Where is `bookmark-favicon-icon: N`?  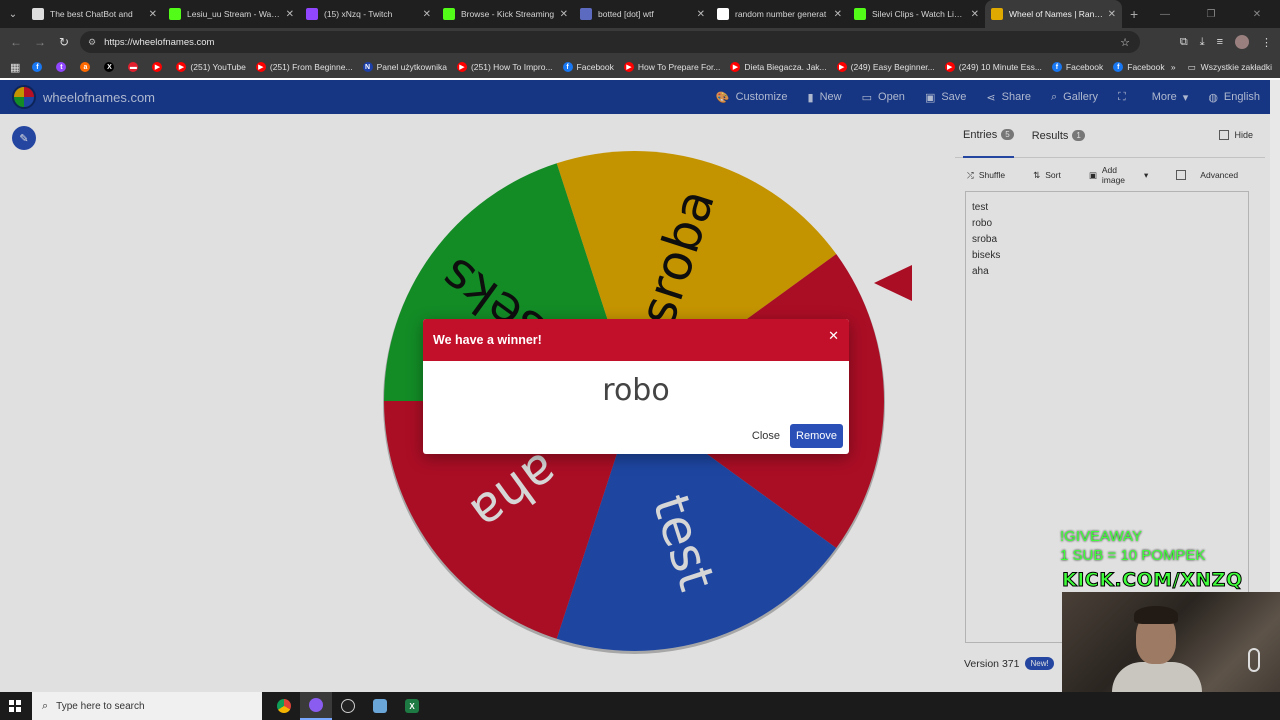
bookmark-favicon-icon: N is located at coordinates (367, 67).